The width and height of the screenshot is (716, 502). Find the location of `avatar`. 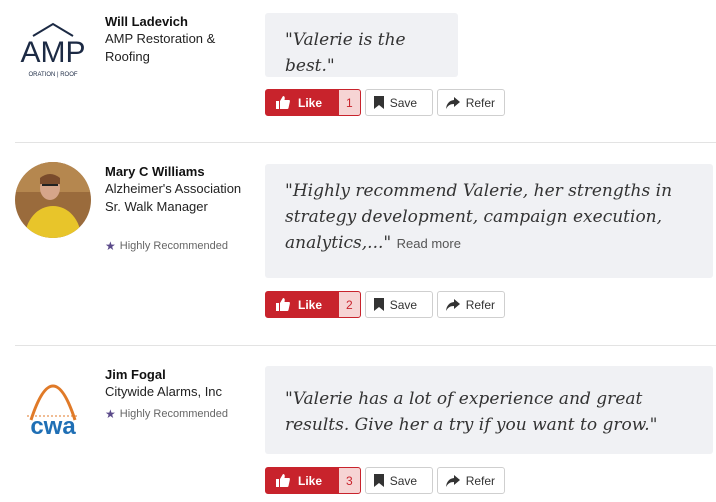

avatar is located at coordinates (53, 200).